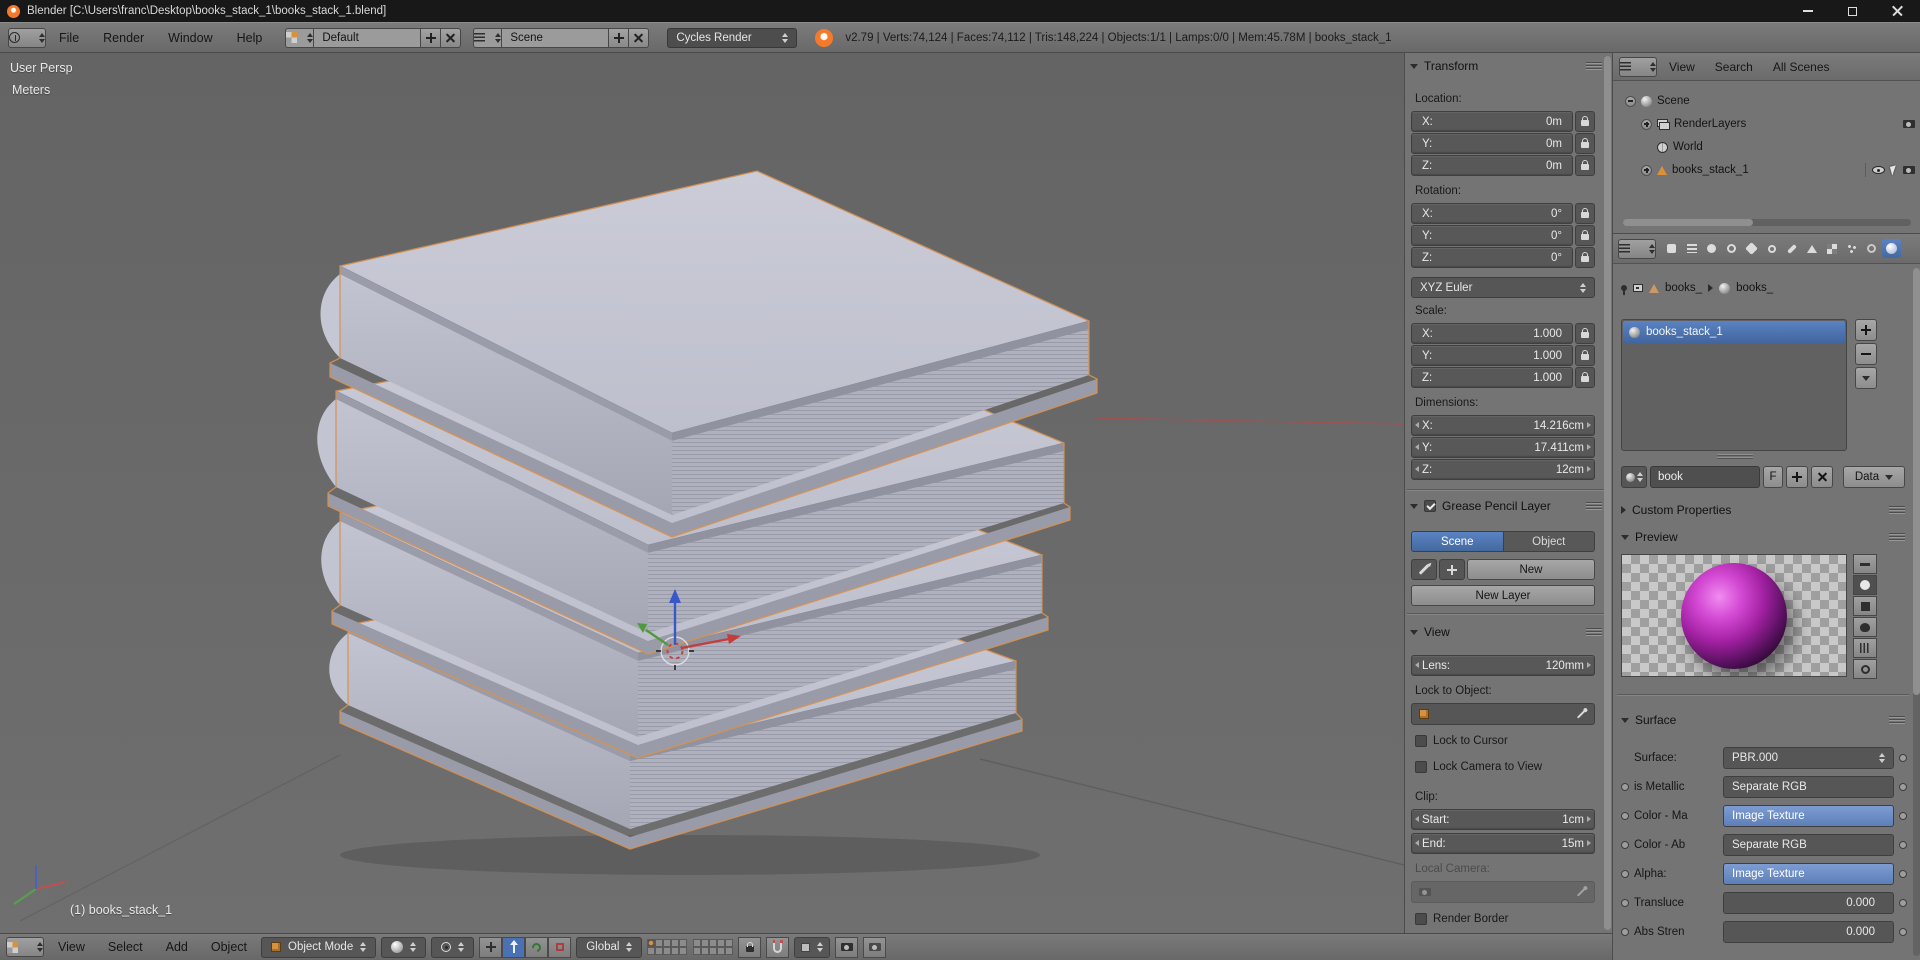 The width and height of the screenshot is (1920, 960). What do you see at coordinates (1734, 385) in the screenshot?
I see `material-slot-list: books_stack_1` at bounding box center [1734, 385].